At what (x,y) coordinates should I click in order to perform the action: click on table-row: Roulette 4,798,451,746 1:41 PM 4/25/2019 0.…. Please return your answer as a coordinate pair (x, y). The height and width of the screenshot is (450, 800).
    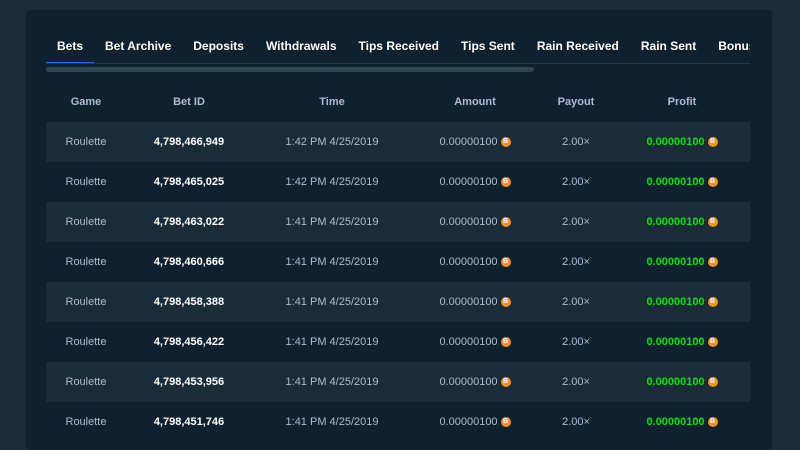
    Looking at the image, I should click on (398, 422).